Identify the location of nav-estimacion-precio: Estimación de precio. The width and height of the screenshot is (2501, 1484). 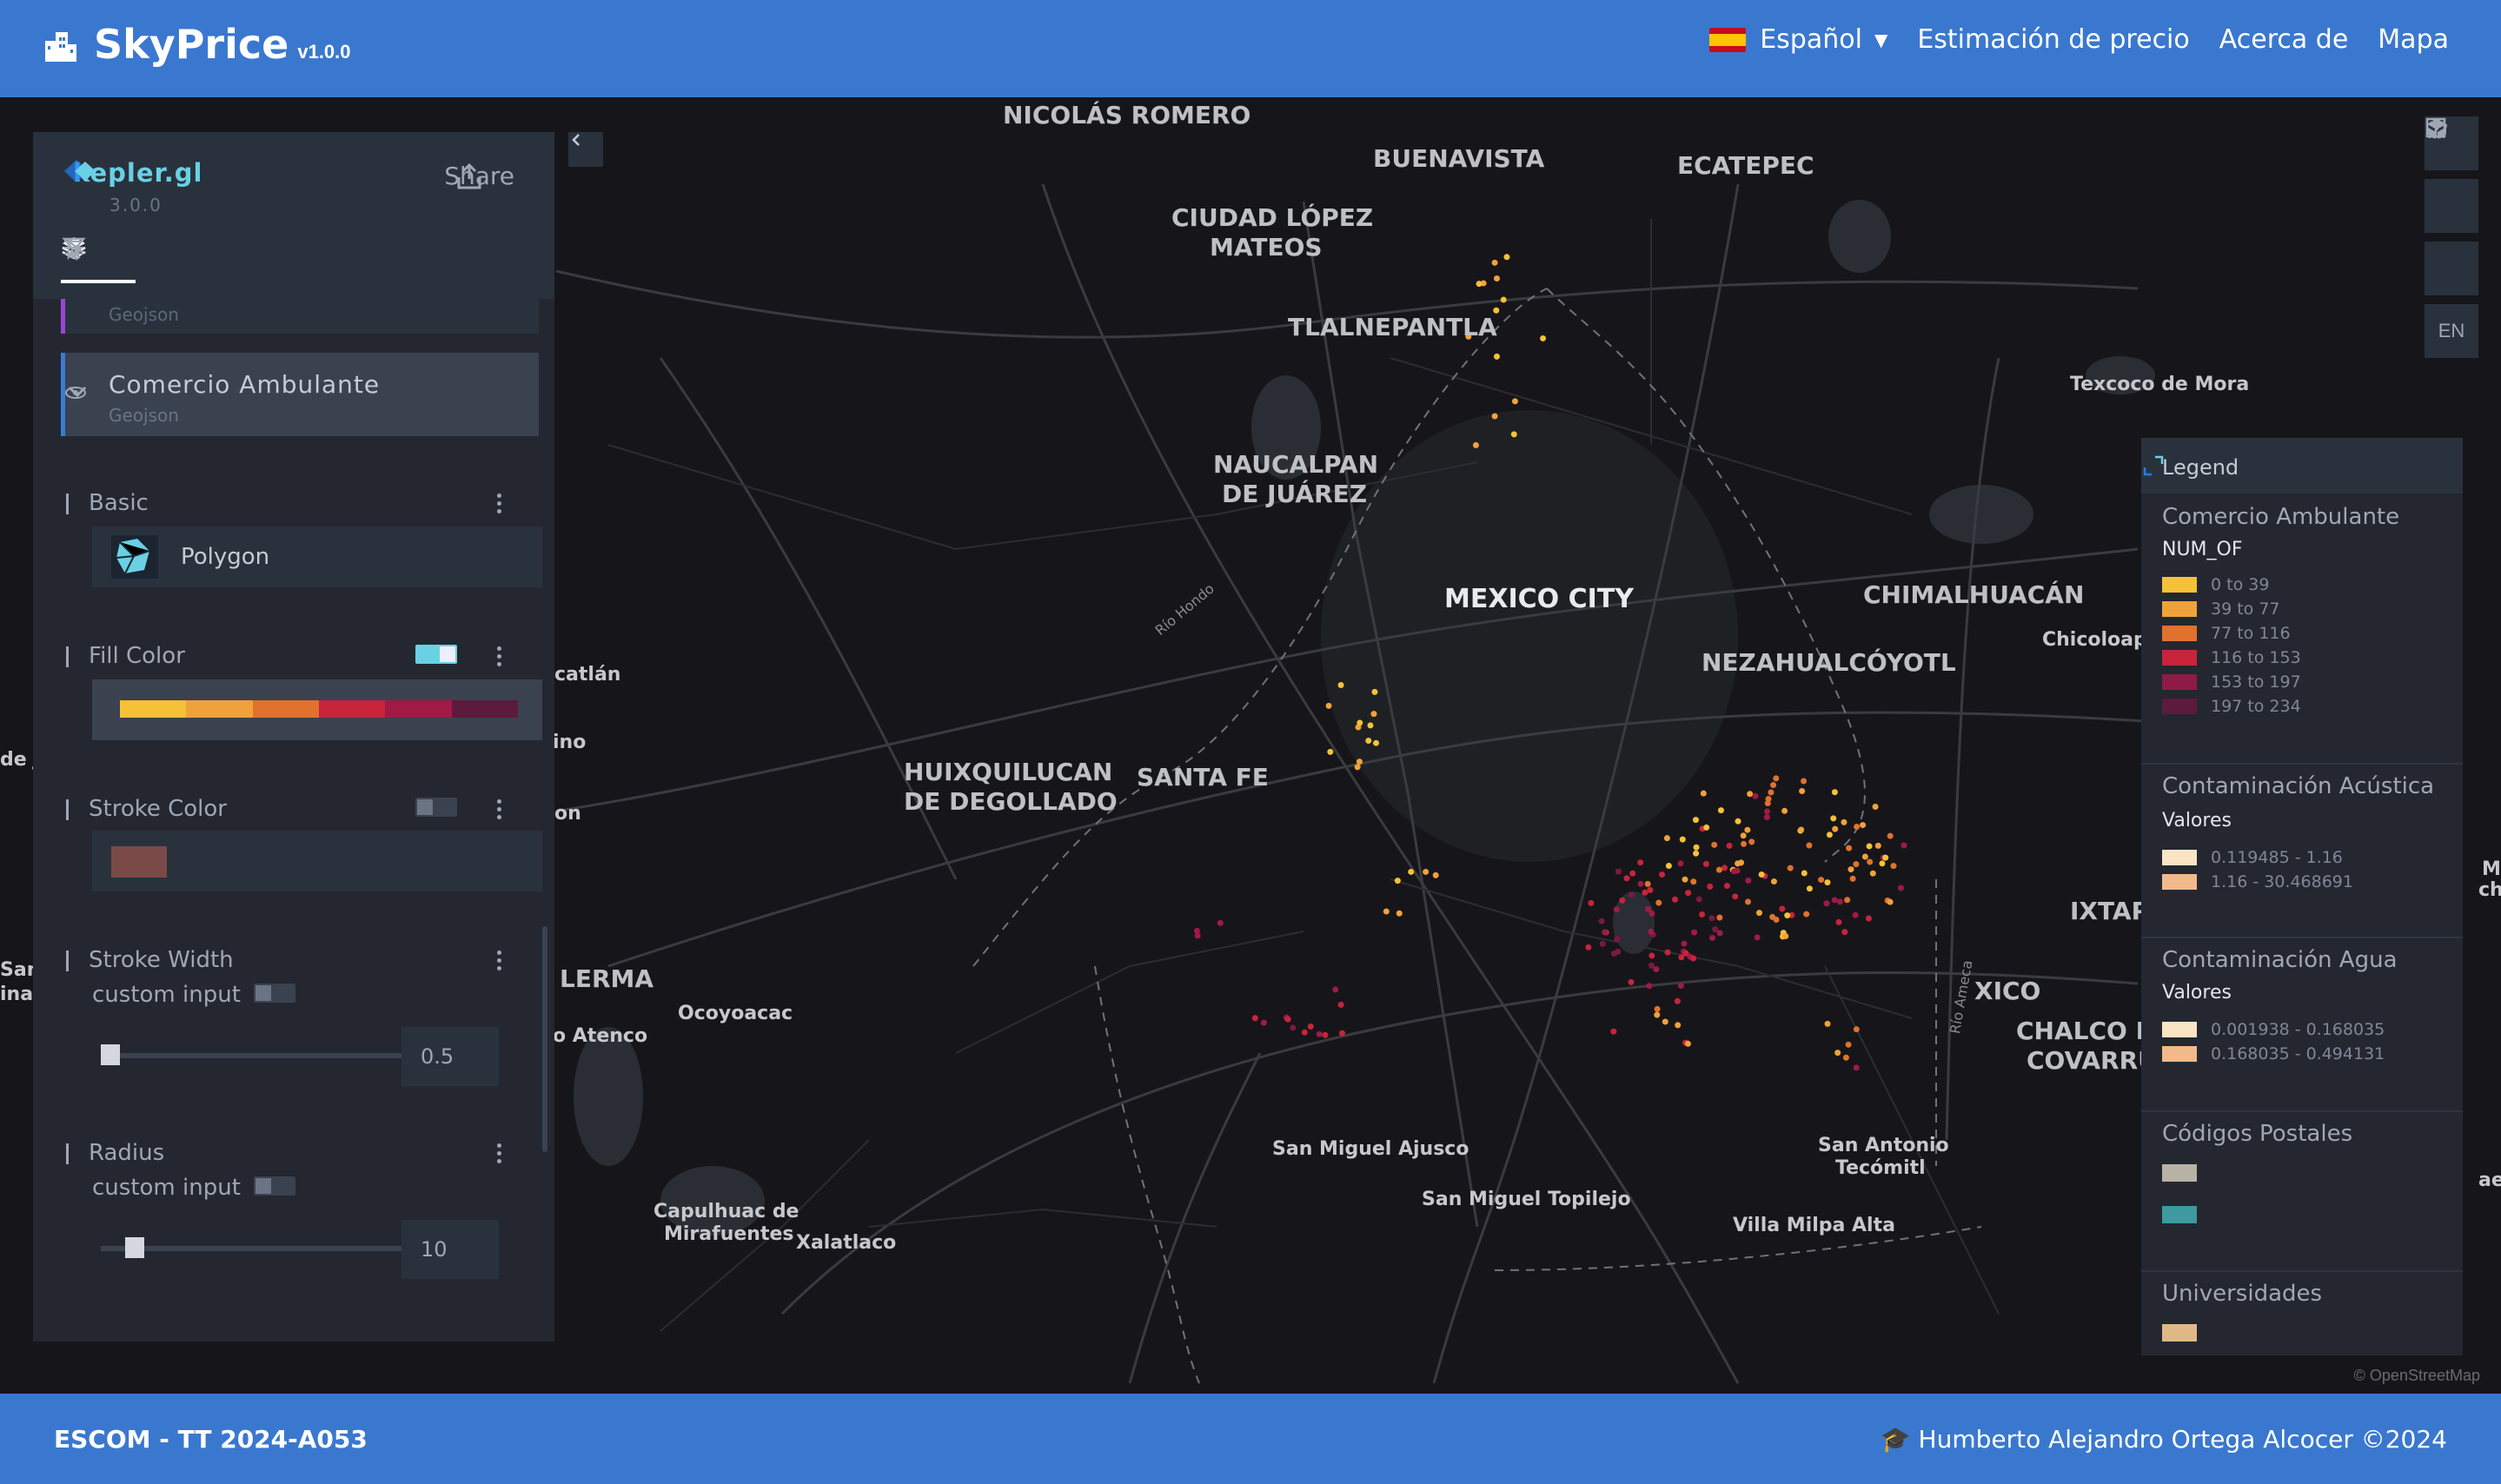
(2053, 39).